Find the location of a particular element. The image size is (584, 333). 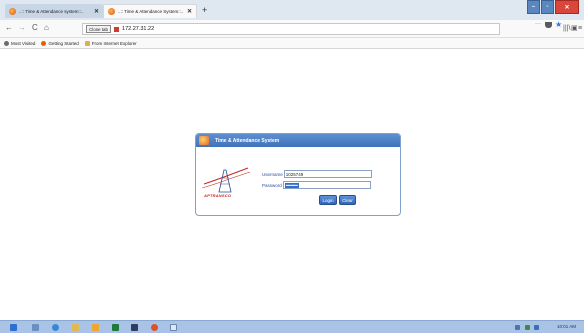

people-icon is located at coordinates (35, 327).